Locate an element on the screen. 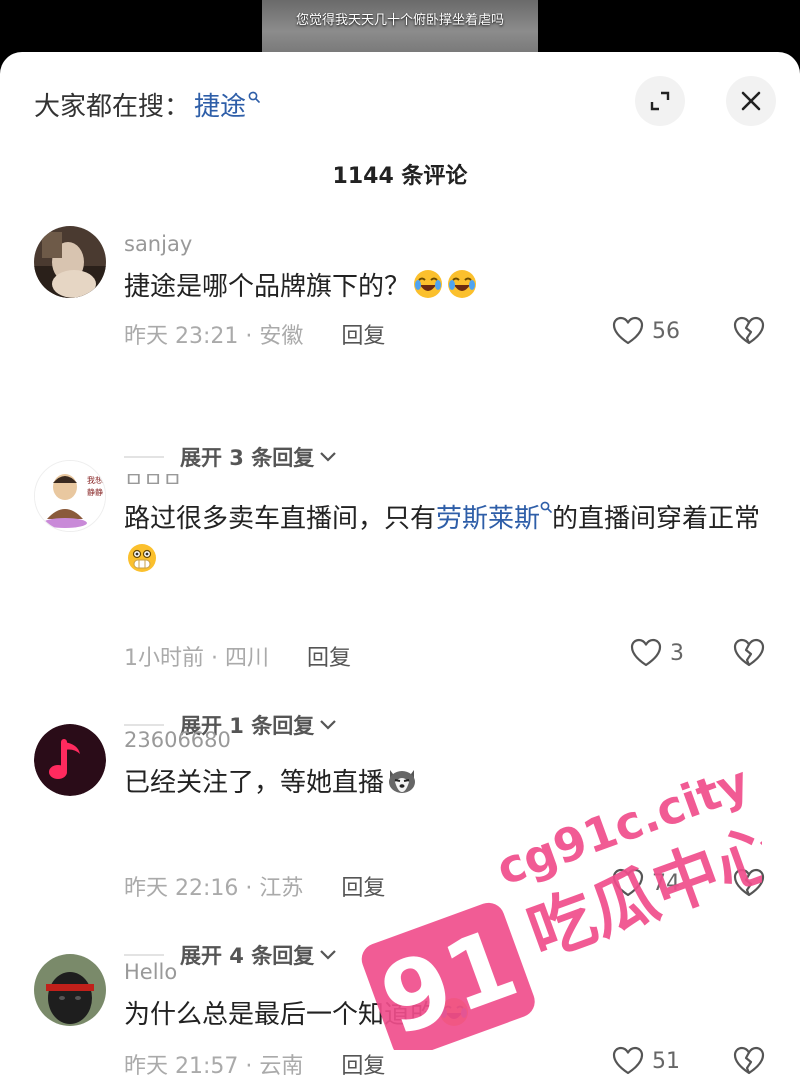  video-caption: 您觉得我天天几十个俯卧撑坐着虐吗 is located at coordinates (399, 20).